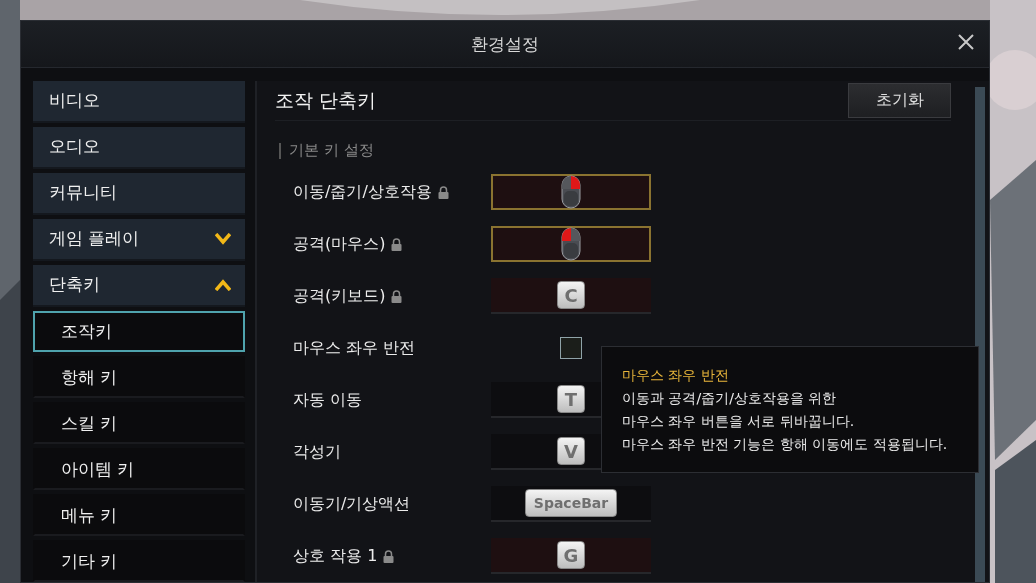  Describe the element at coordinates (899, 100) in the screenshot. I see `reset-button: 초기화` at that location.